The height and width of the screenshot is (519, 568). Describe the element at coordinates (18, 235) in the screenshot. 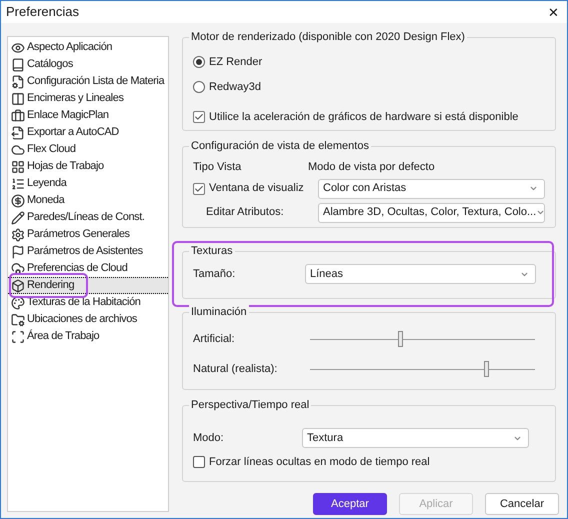

I see `gear-icon` at that location.